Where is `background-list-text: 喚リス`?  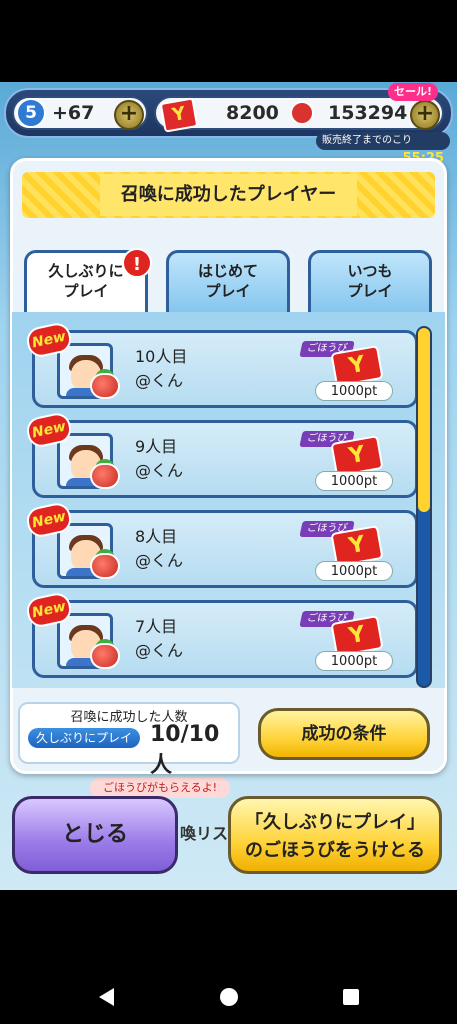 background-list-text: 喚リス is located at coordinates (204, 833).